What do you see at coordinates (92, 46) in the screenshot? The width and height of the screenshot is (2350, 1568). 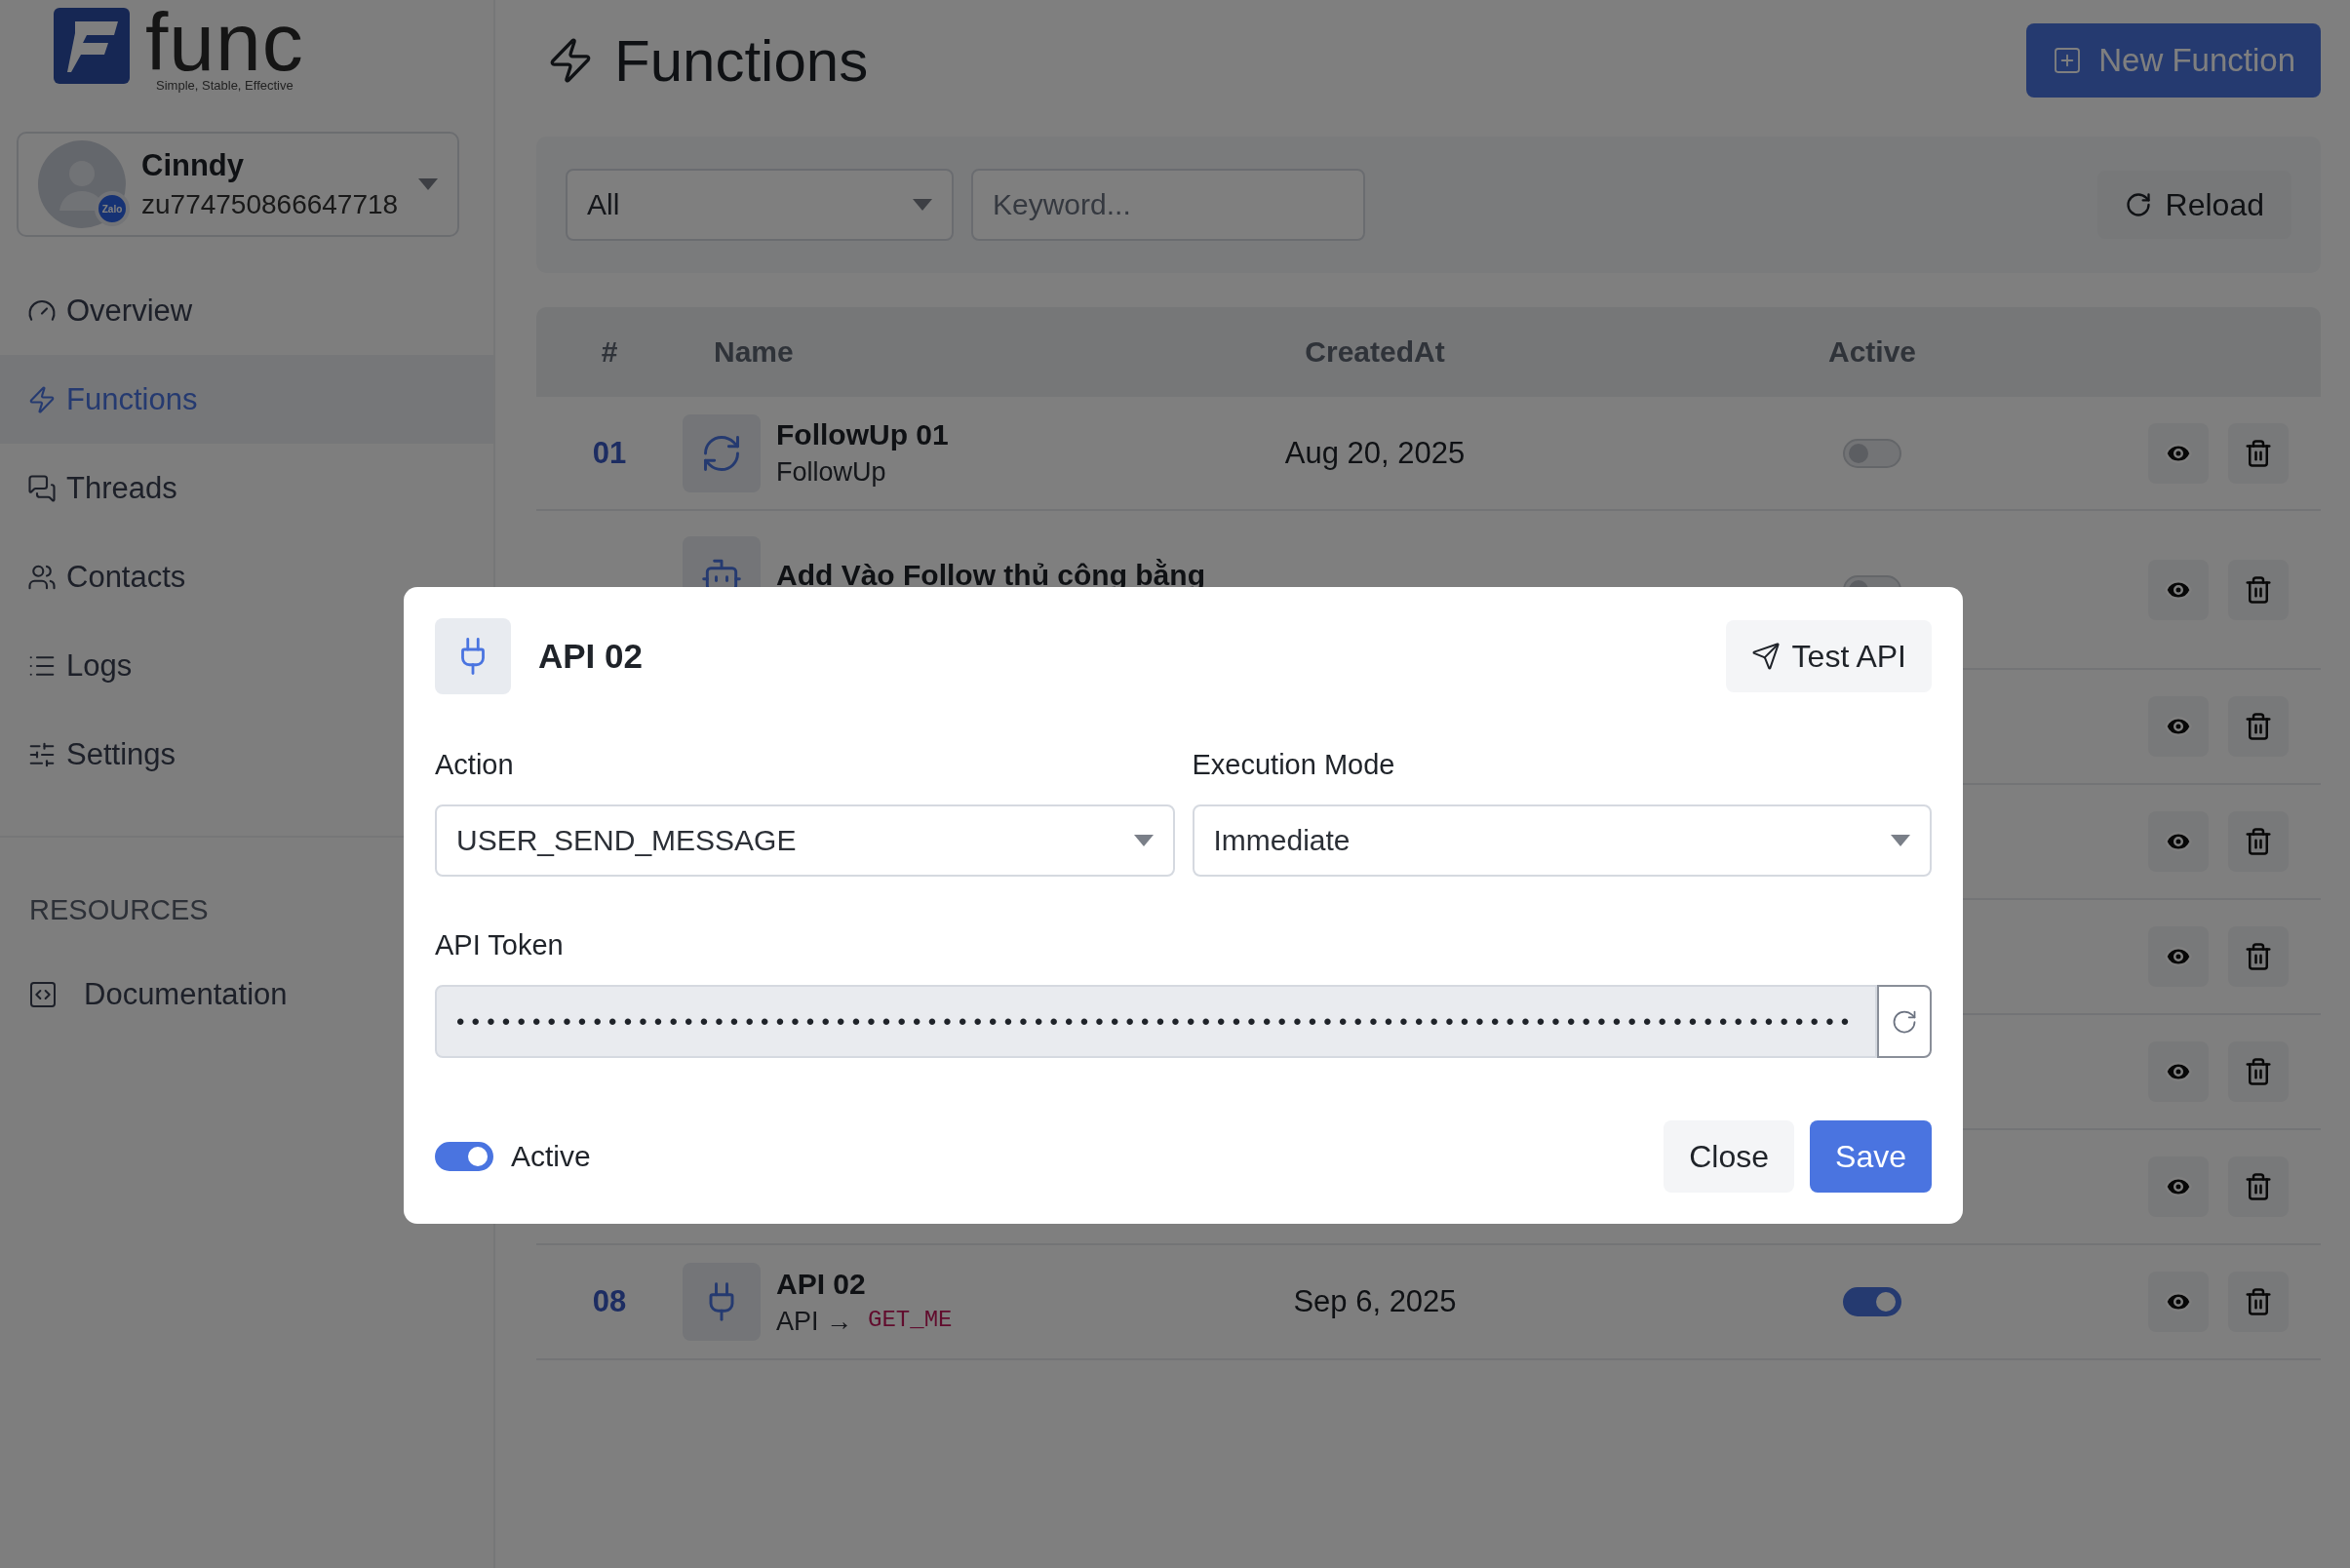 I see `logo-icon` at bounding box center [92, 46].